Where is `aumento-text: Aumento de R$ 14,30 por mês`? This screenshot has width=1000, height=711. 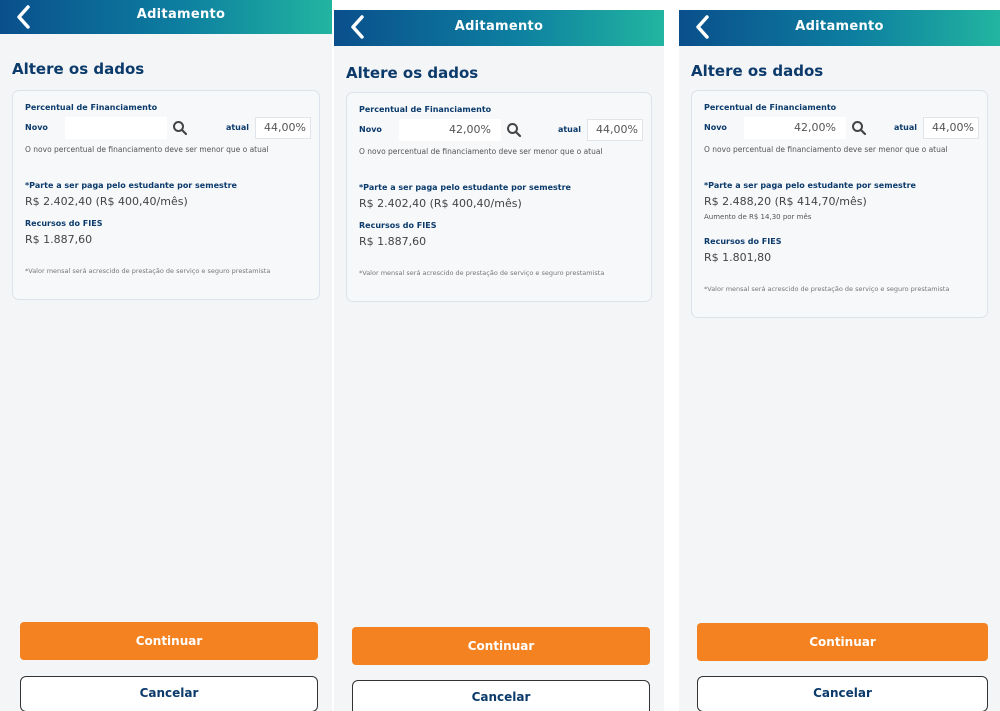 aumento-text: Aumento de R$ 14,30 por mês is located at coordinates (758, 217).